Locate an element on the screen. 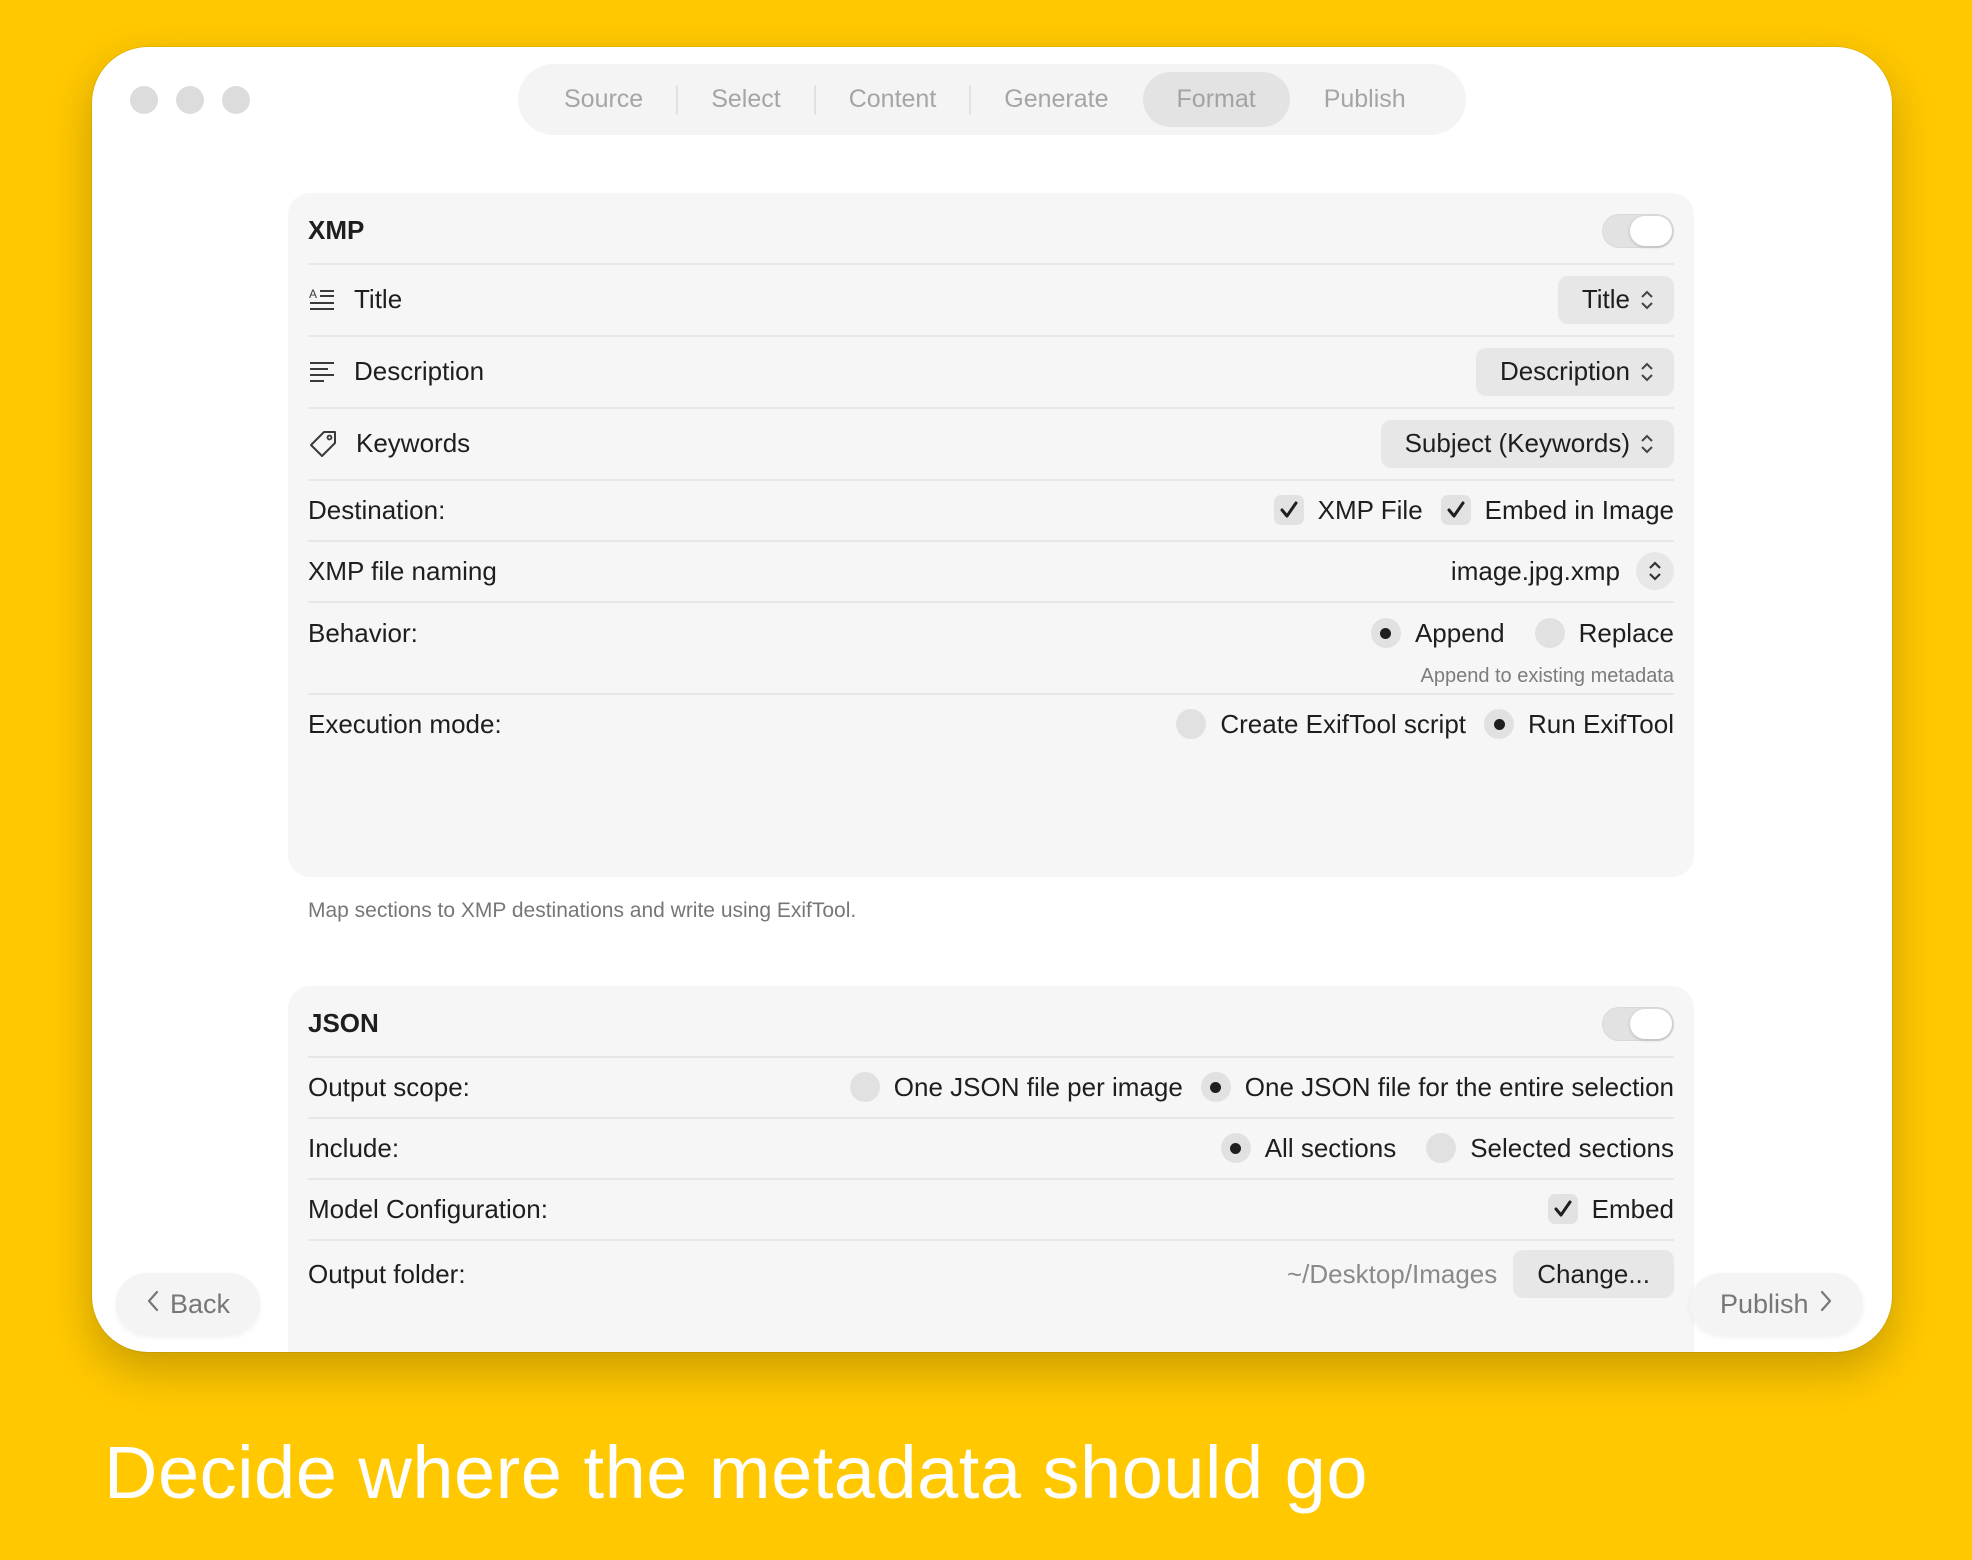 The width and height of the screenshot is (1972, 1560). output-scope-label: Output scope: is located at coordinates (389, 1086).